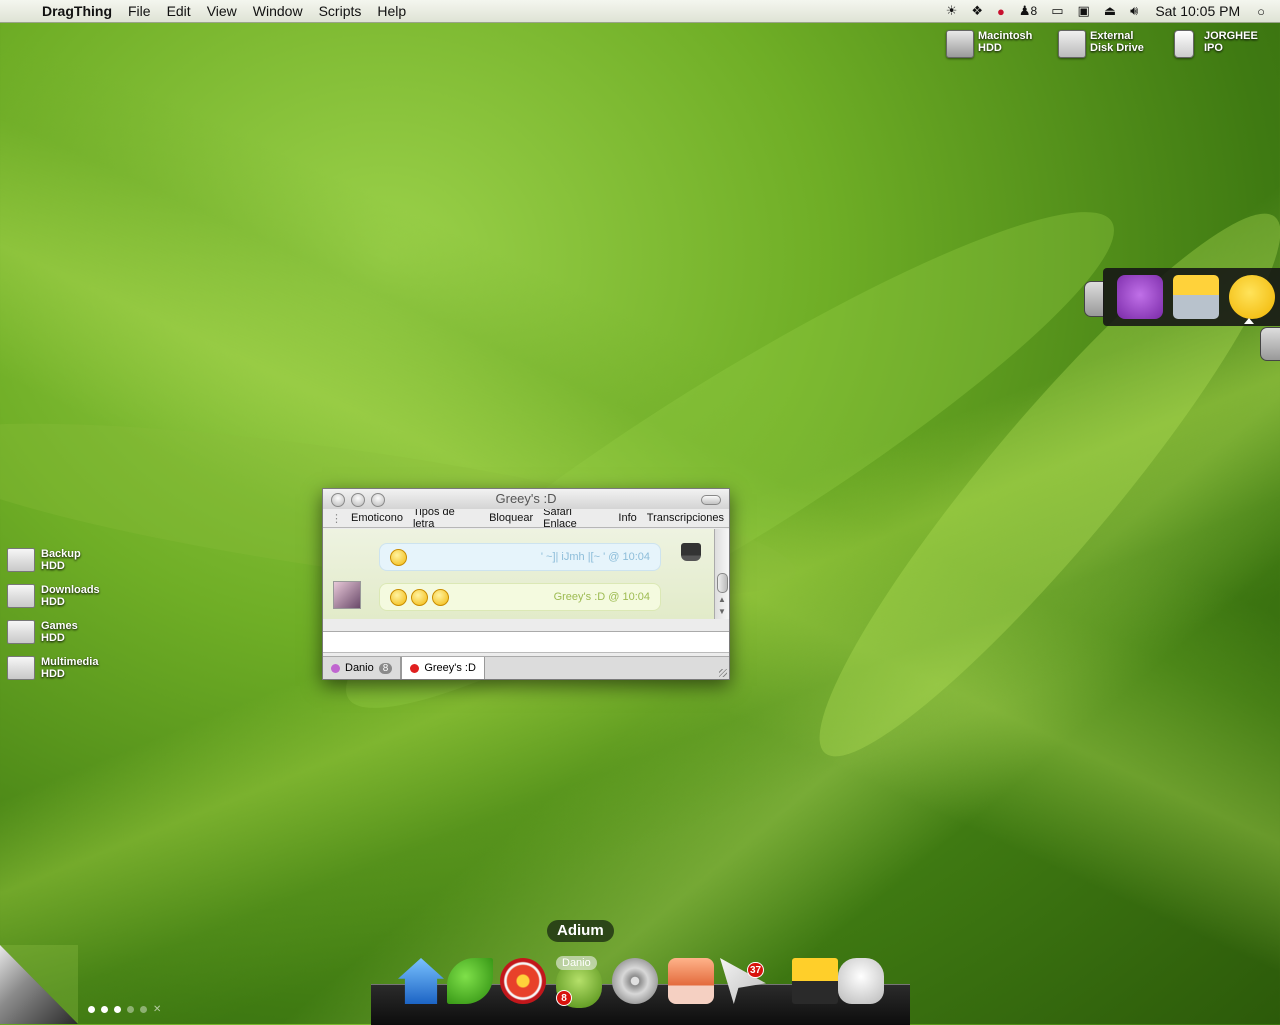  Describe the element at coordinates (1231, 36) in the screenshot. I see `drive-label: JORGHEE` at that location.